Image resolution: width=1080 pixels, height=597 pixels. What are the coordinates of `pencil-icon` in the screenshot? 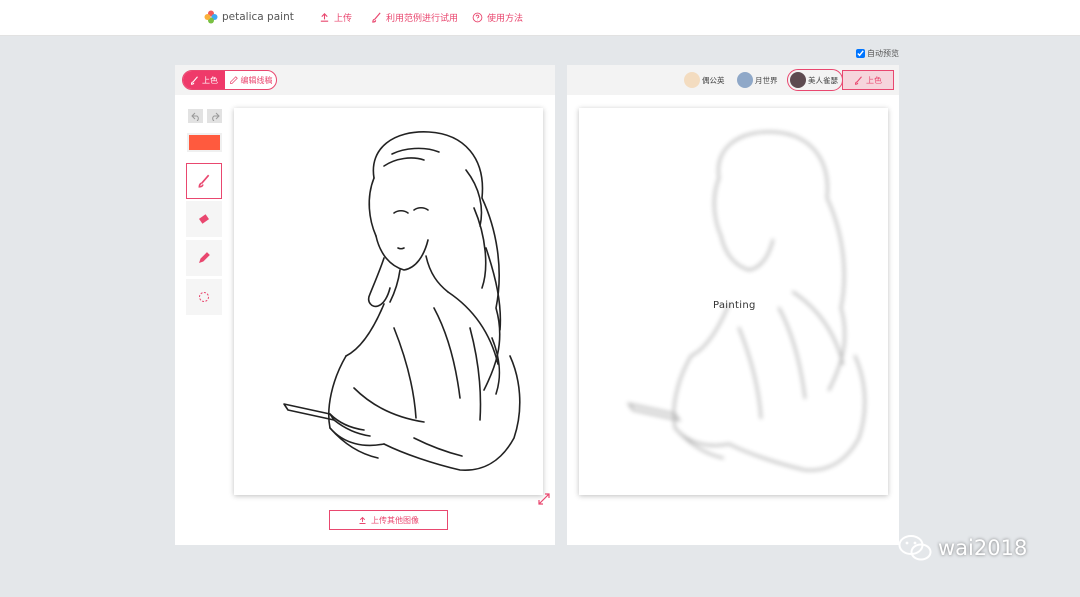 It's located at (233, 79).